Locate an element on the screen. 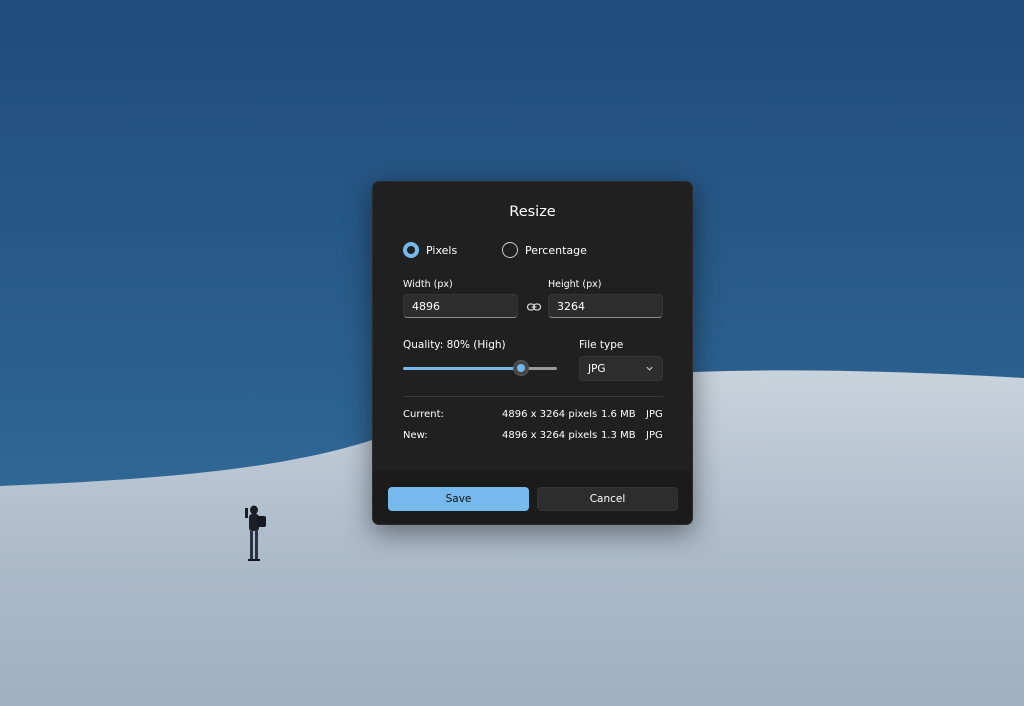  new-size: 1.3 MB is located at coordinates (618, 435).